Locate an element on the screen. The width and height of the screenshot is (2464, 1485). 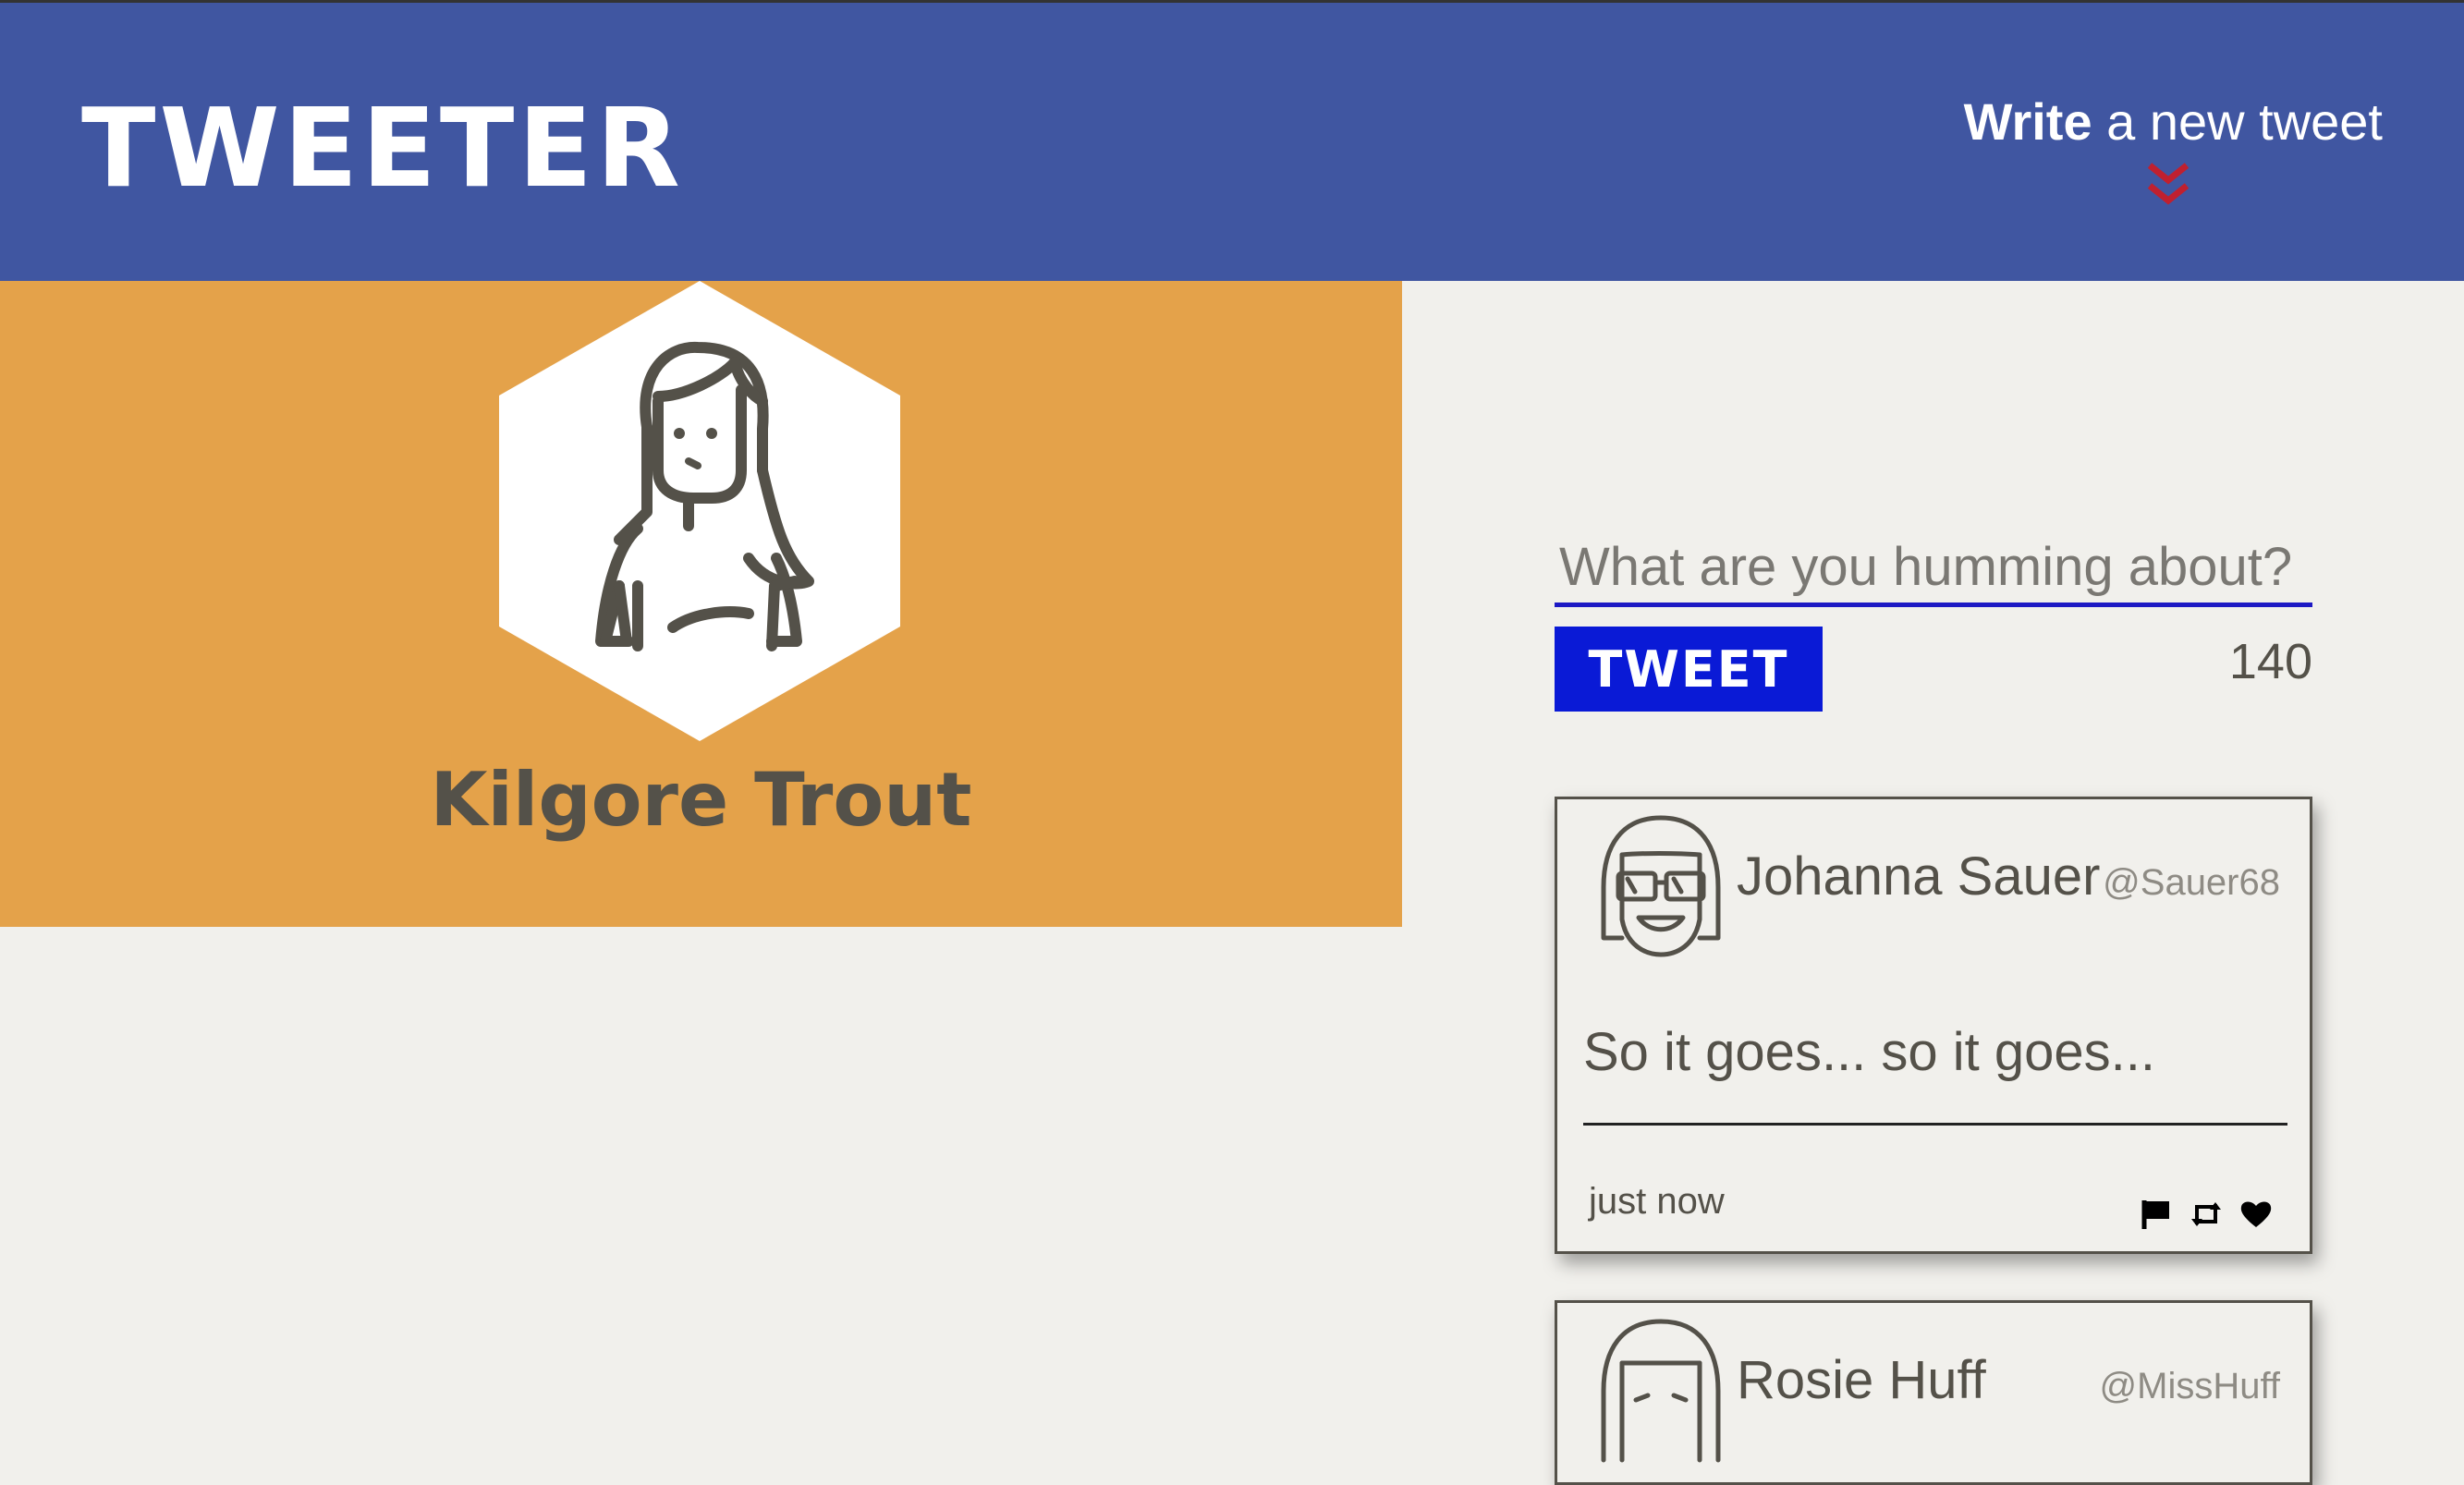
site-logo: TWEETER is located at coordinates (382, 147).